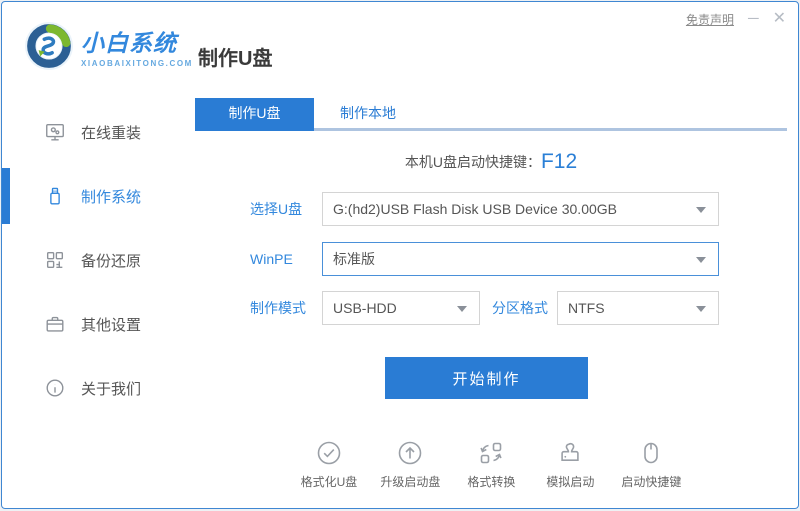 This screenshot has height=511, width=800. What do you see at coordinates (278, 308) in the screenshot?
I see `make-mode-label: 制作模式` at bounding box center [278, 308].